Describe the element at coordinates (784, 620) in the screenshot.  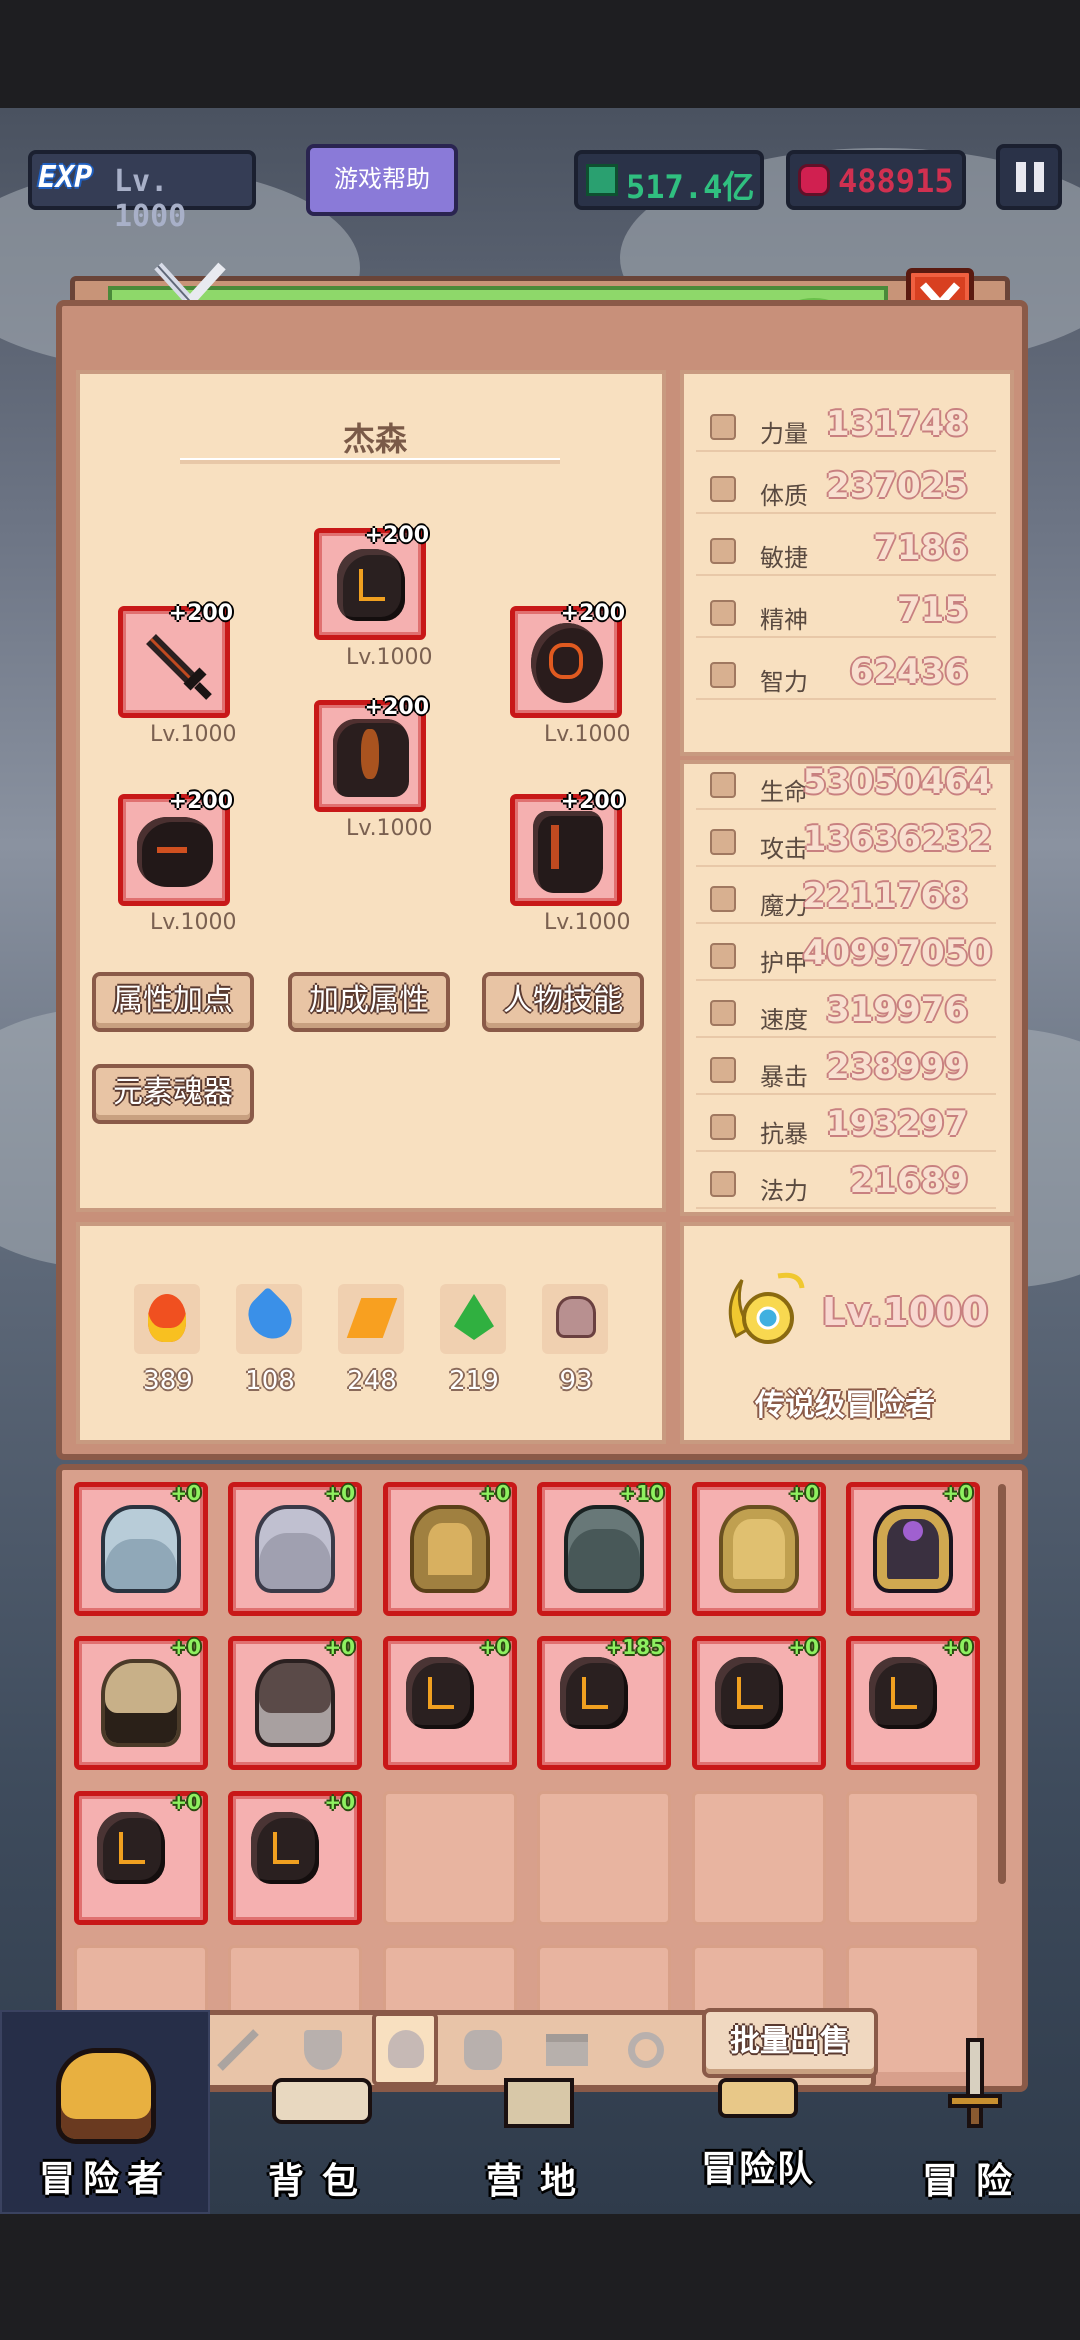
I see `stat-name: 精神` at that location.